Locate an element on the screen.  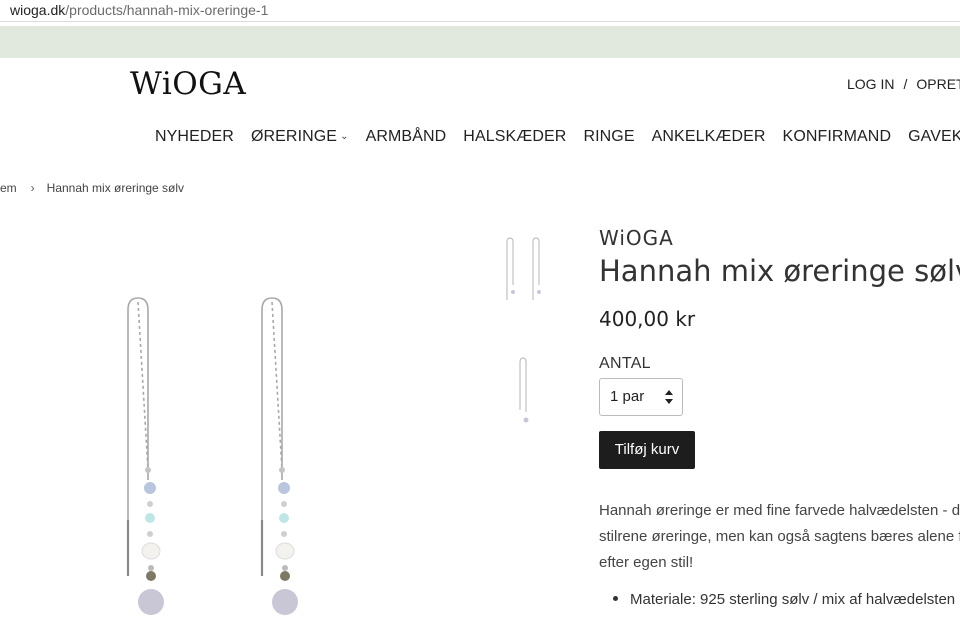
product-price: 400,00 kr is located at coordinates (647, 319).